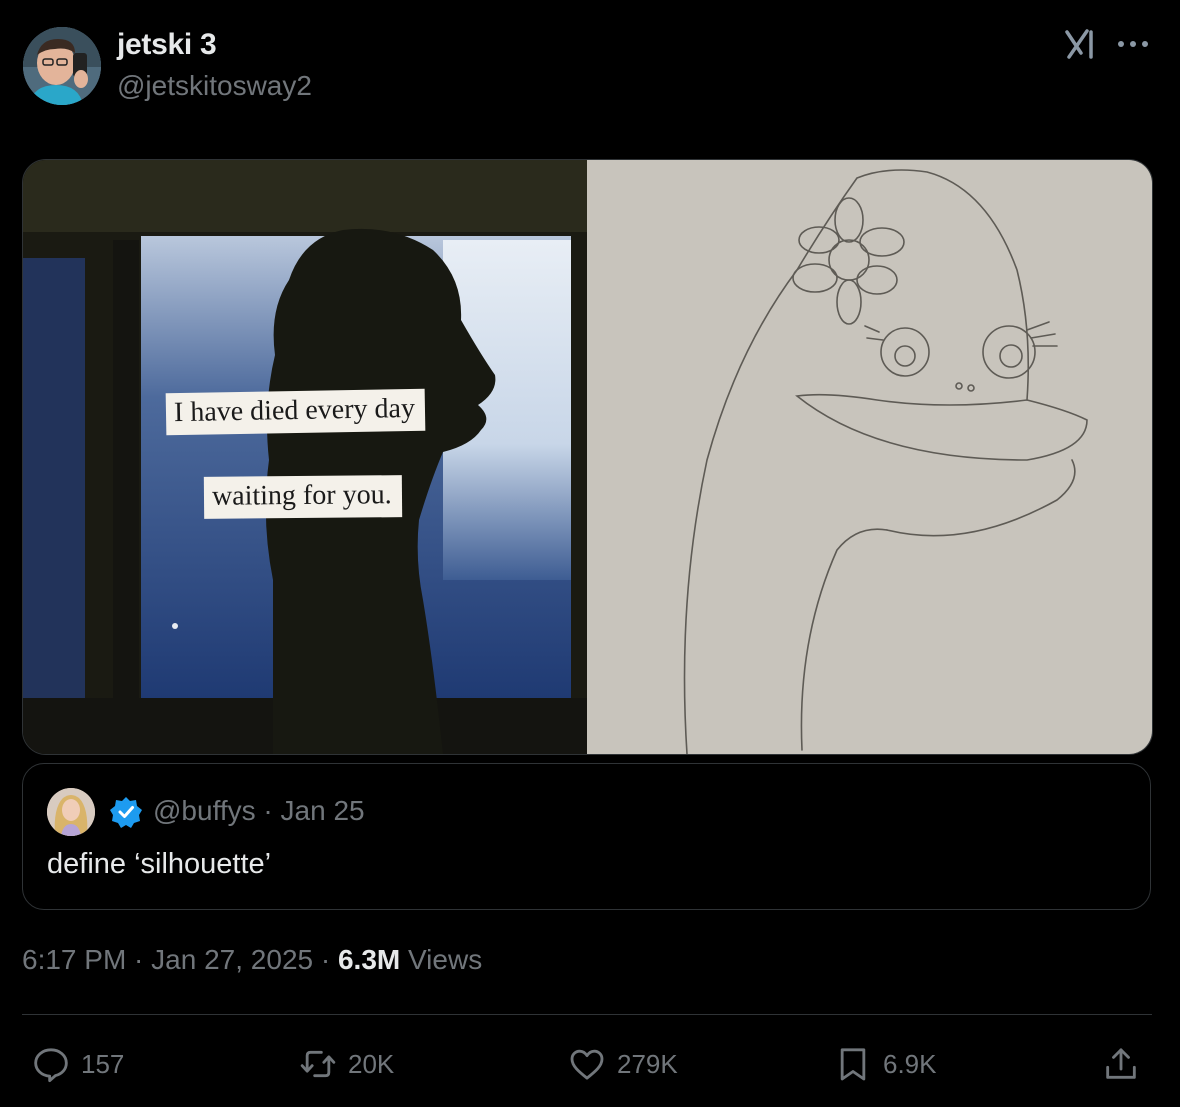  I want to click on caption-strip: I have died every day, so click(295, 412).